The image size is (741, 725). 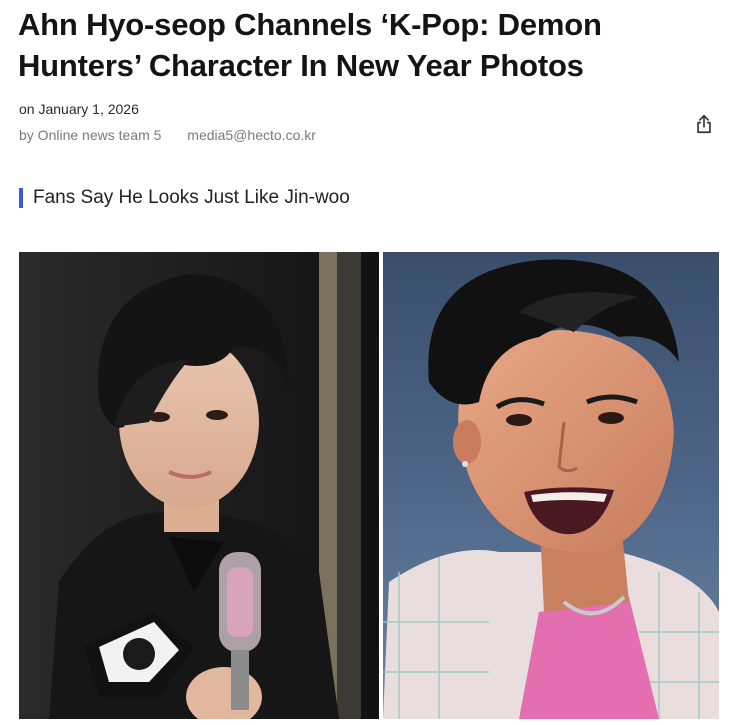 I want to click on share-icon, so click(x=704, y=124).